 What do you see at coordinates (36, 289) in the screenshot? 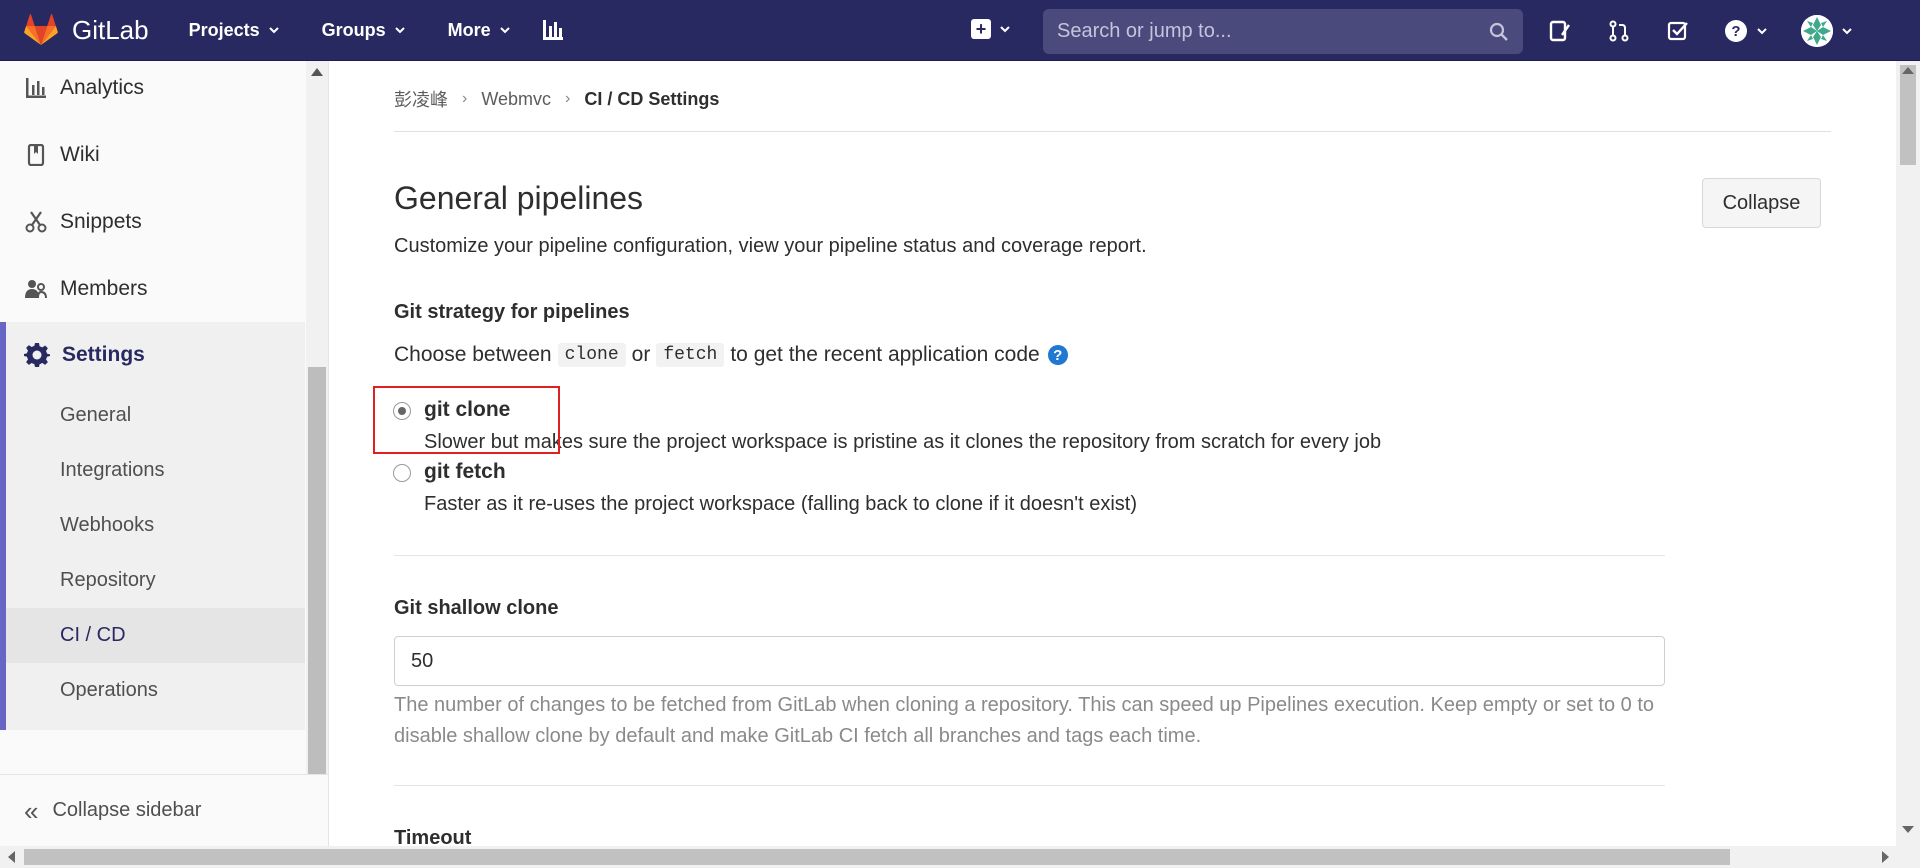
I see `members-icon` at bounding box center [36, 289].